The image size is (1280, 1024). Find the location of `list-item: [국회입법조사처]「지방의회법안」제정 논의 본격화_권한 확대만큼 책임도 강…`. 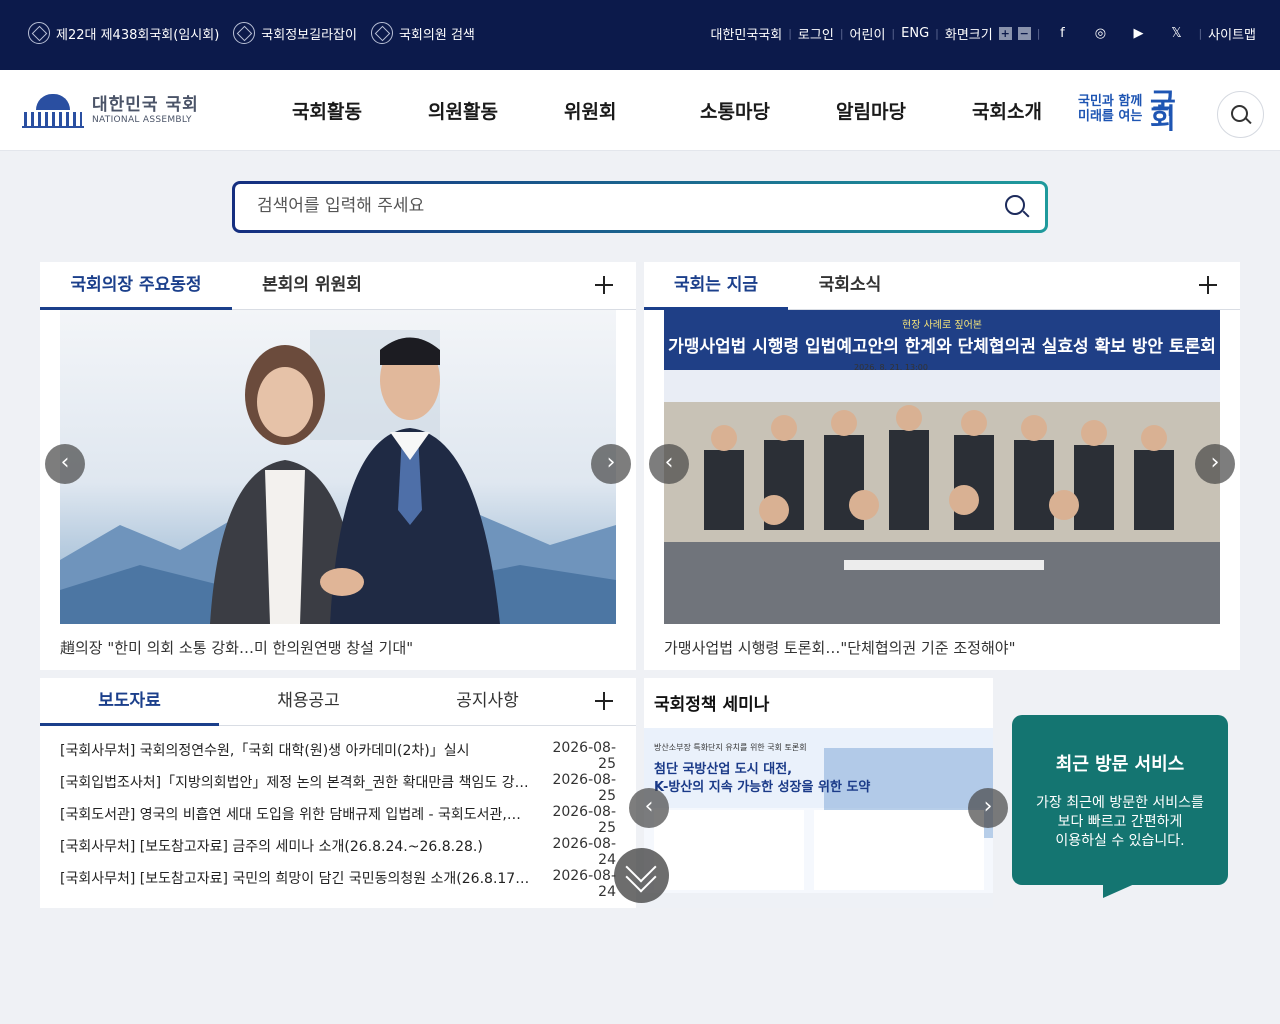

list-item: [국회입법조사처]「지방의회법안」제정 논의 본격화_권한 확대만큼 책임도 강… is located at coordinates (338, 788).